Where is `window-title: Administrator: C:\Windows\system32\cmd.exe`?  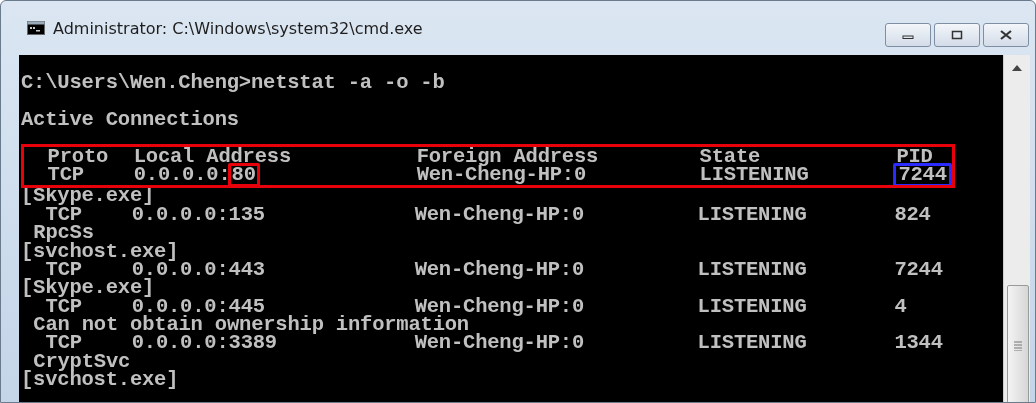
window-title: Administrator: C:\Windows\system32\cmd.exe is located at coordinates (238, 28).